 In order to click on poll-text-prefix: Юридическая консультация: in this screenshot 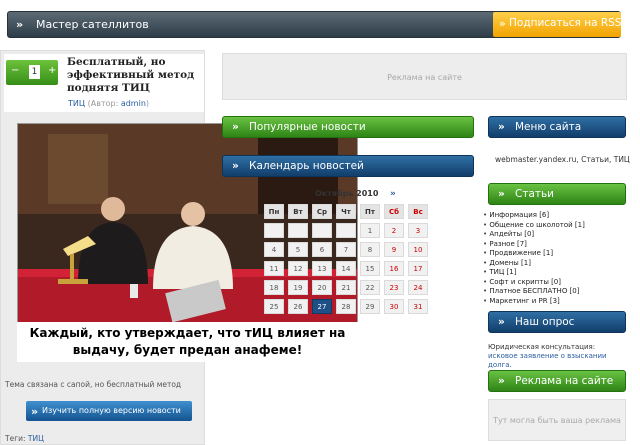, I will do `click(542, 347)`.